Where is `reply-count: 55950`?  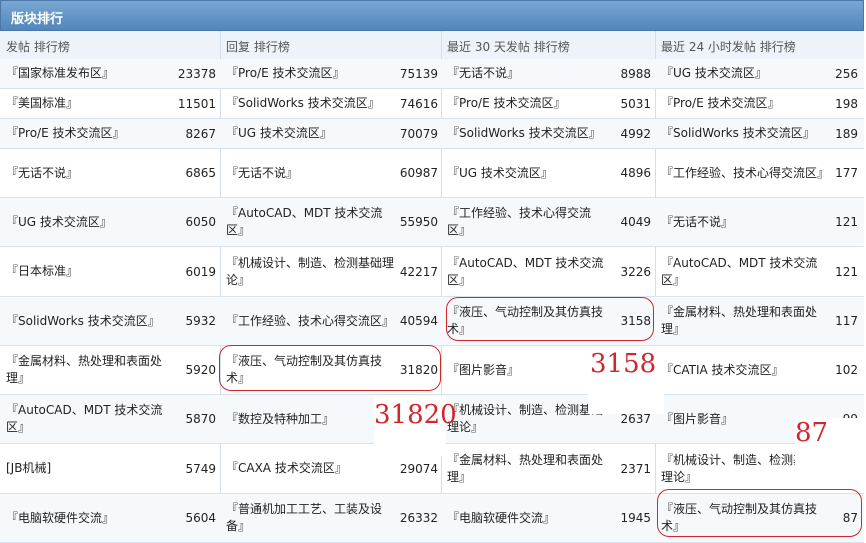
reply-count: 55950 is located at coordinates (418, 222).